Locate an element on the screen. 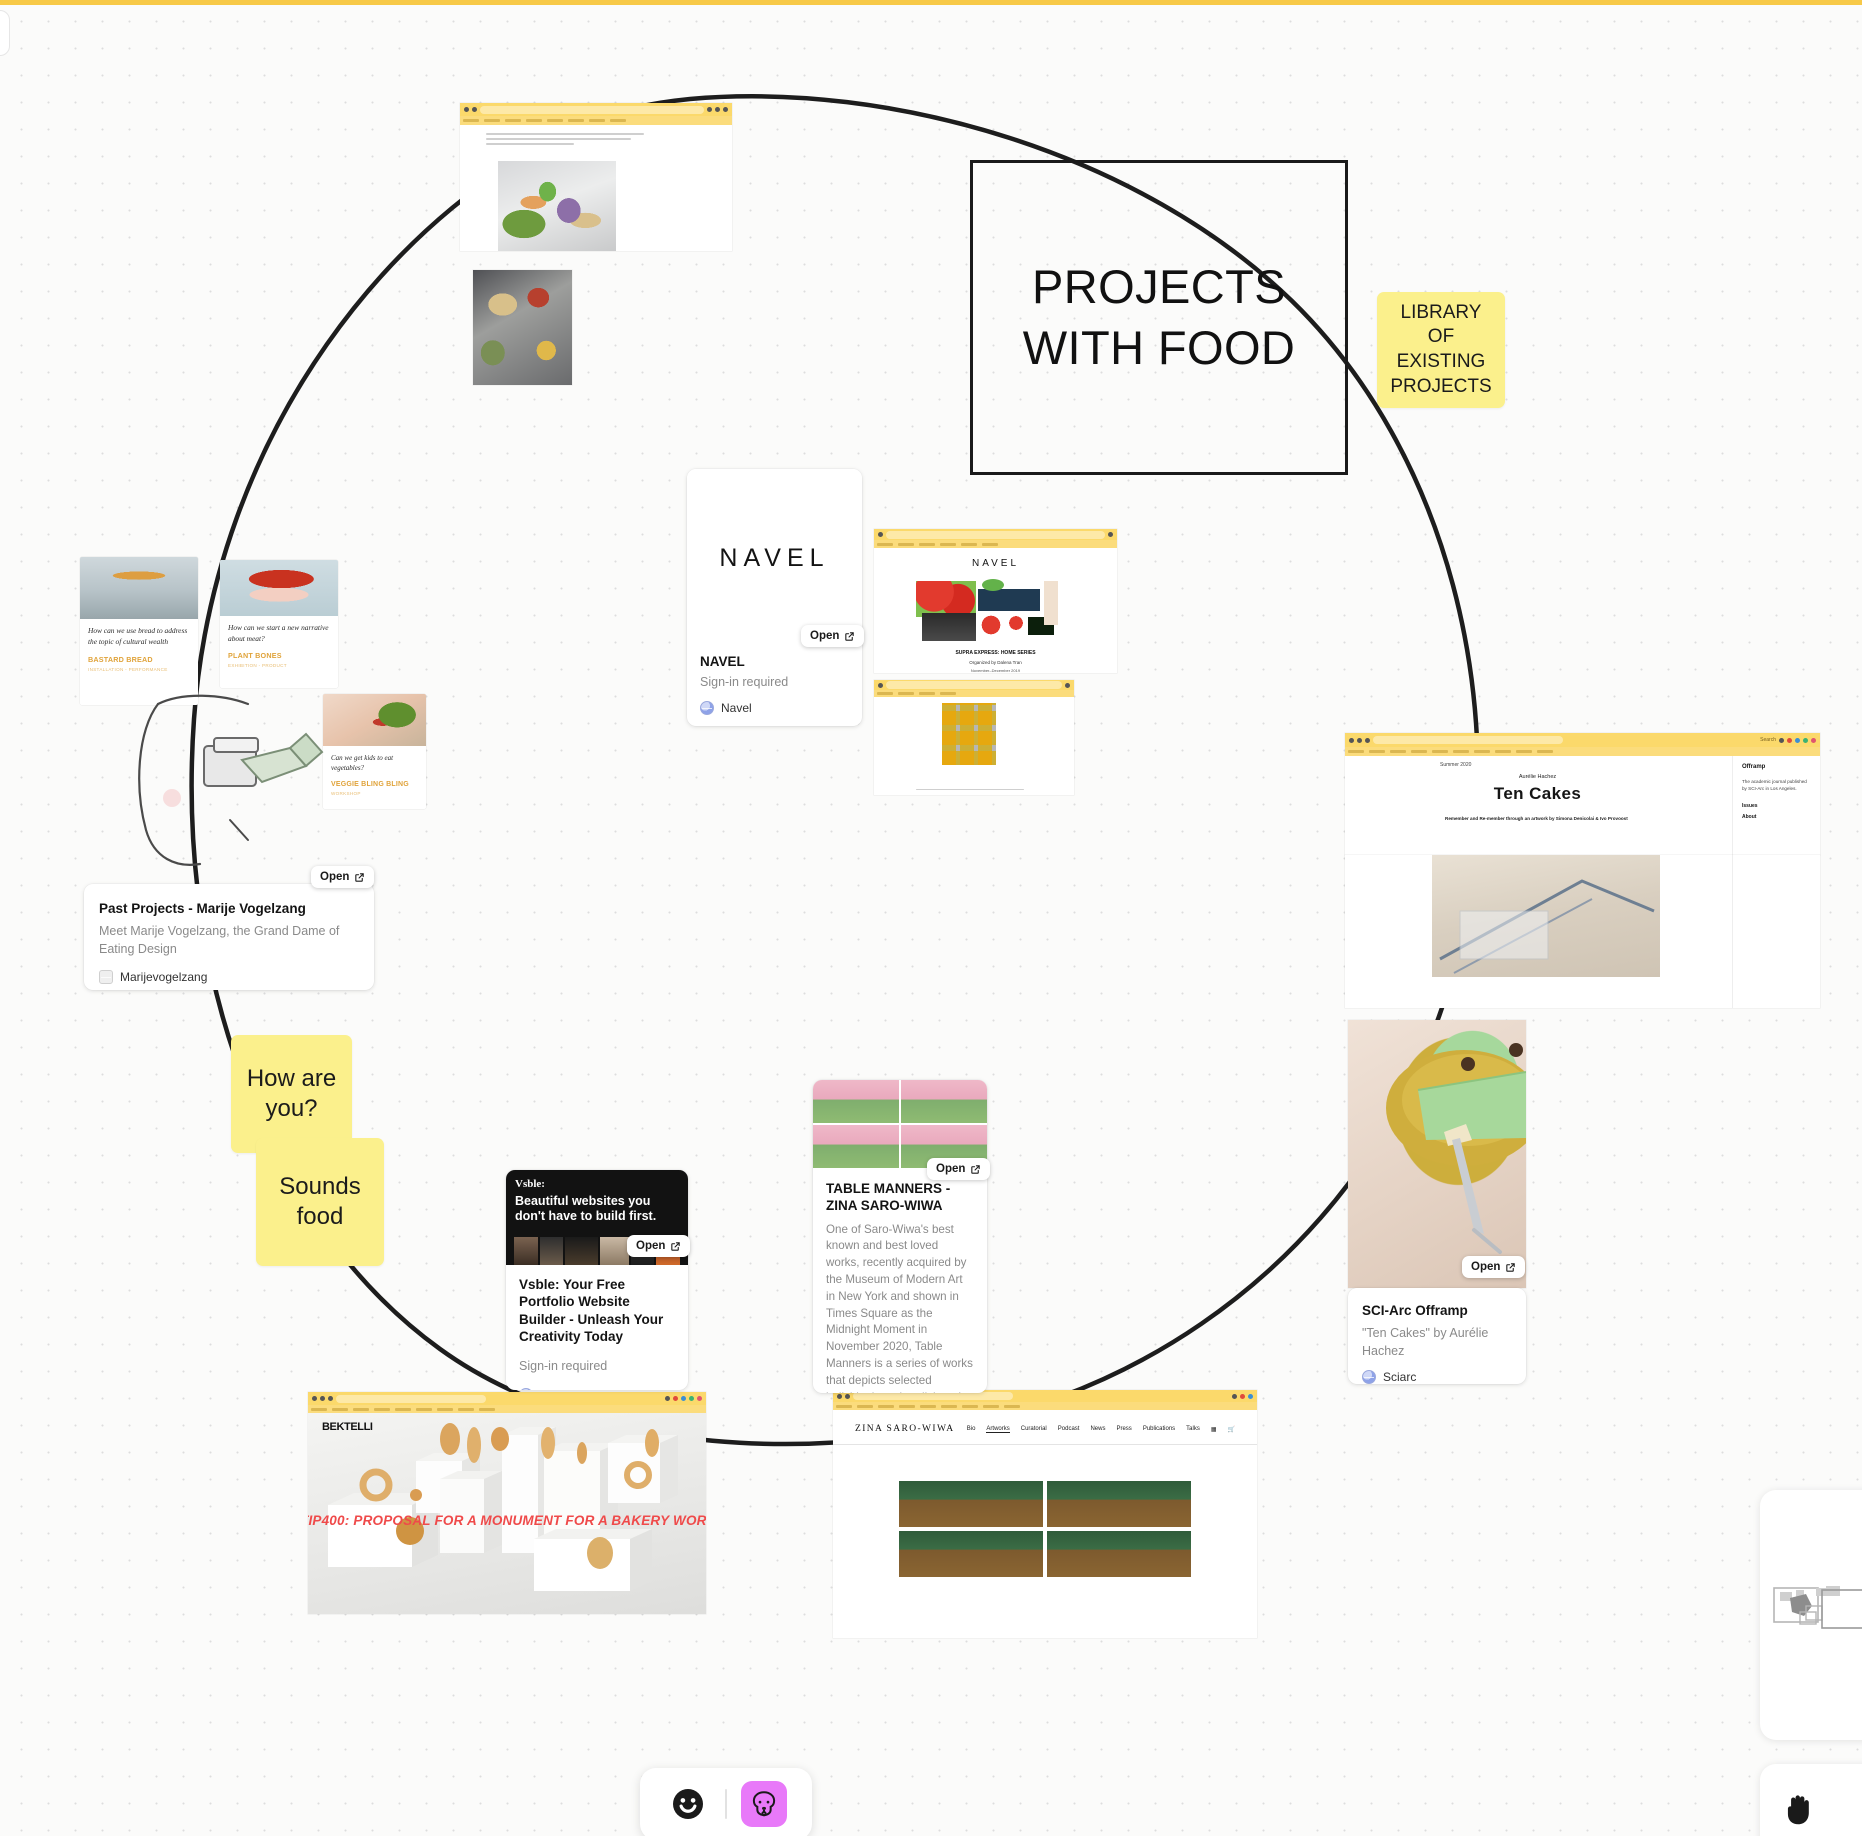  browser-chrome-bar: Search is located at coordinates (1582, 740).